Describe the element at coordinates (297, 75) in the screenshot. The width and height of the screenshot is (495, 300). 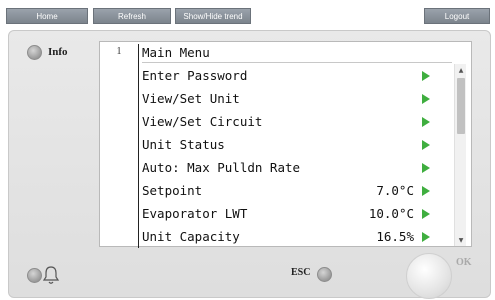
I see `menu-item-enter-password: Enter Password` at that location.